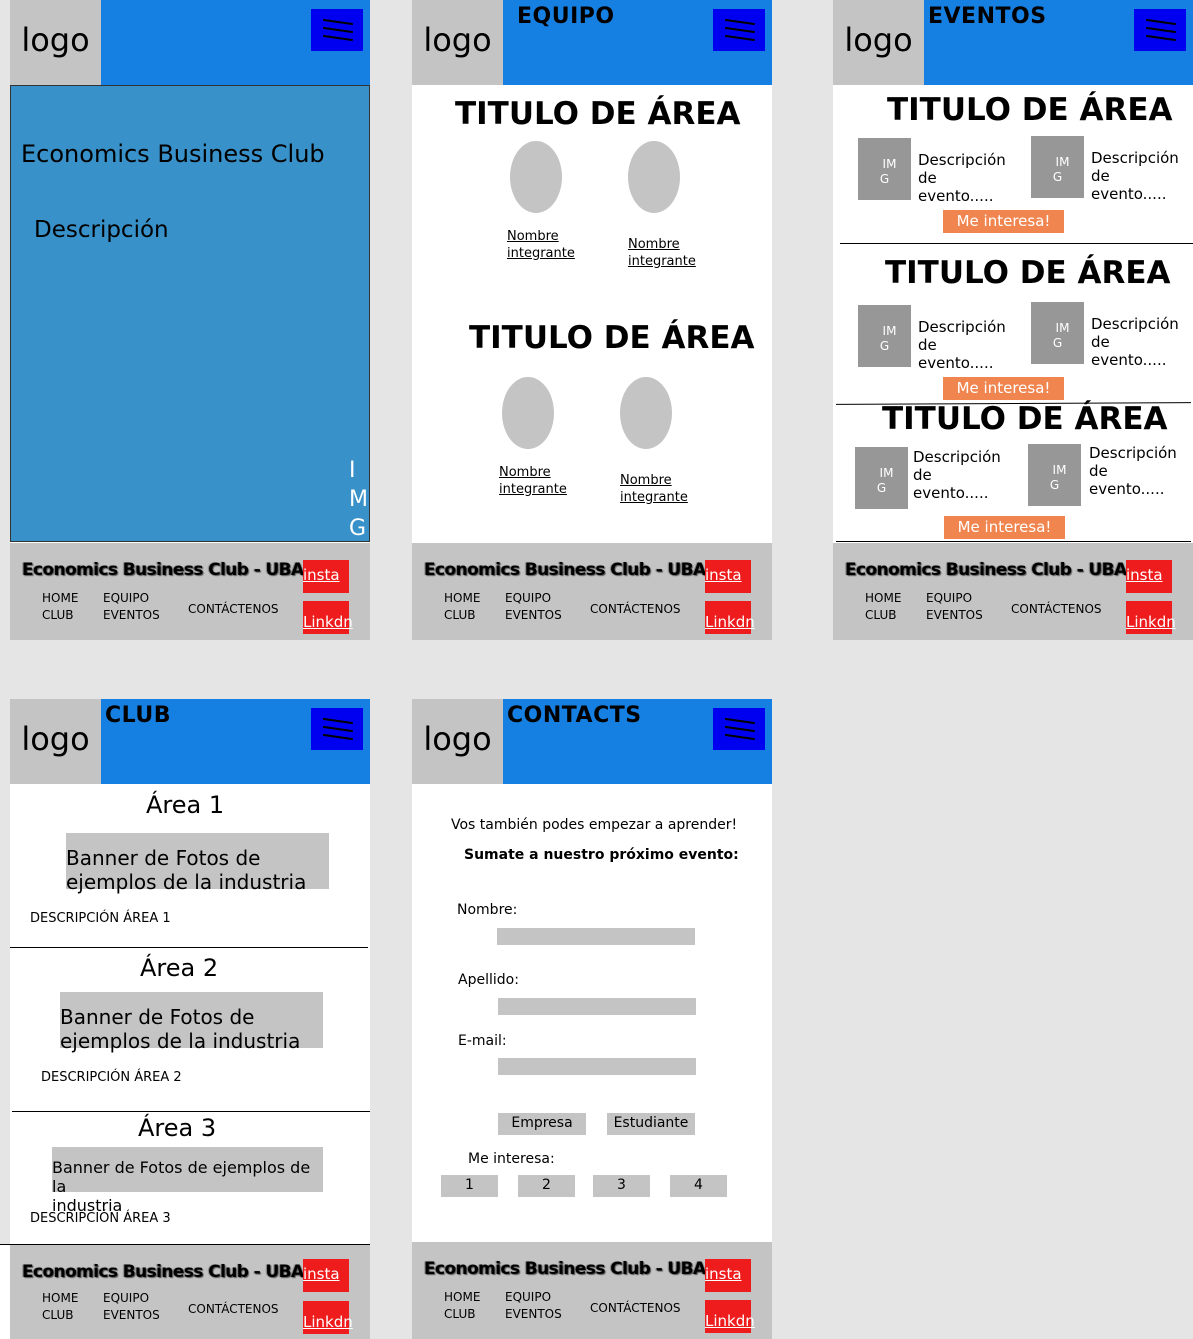  I want to click on interest-option-3: 3, so click(621, 1186).